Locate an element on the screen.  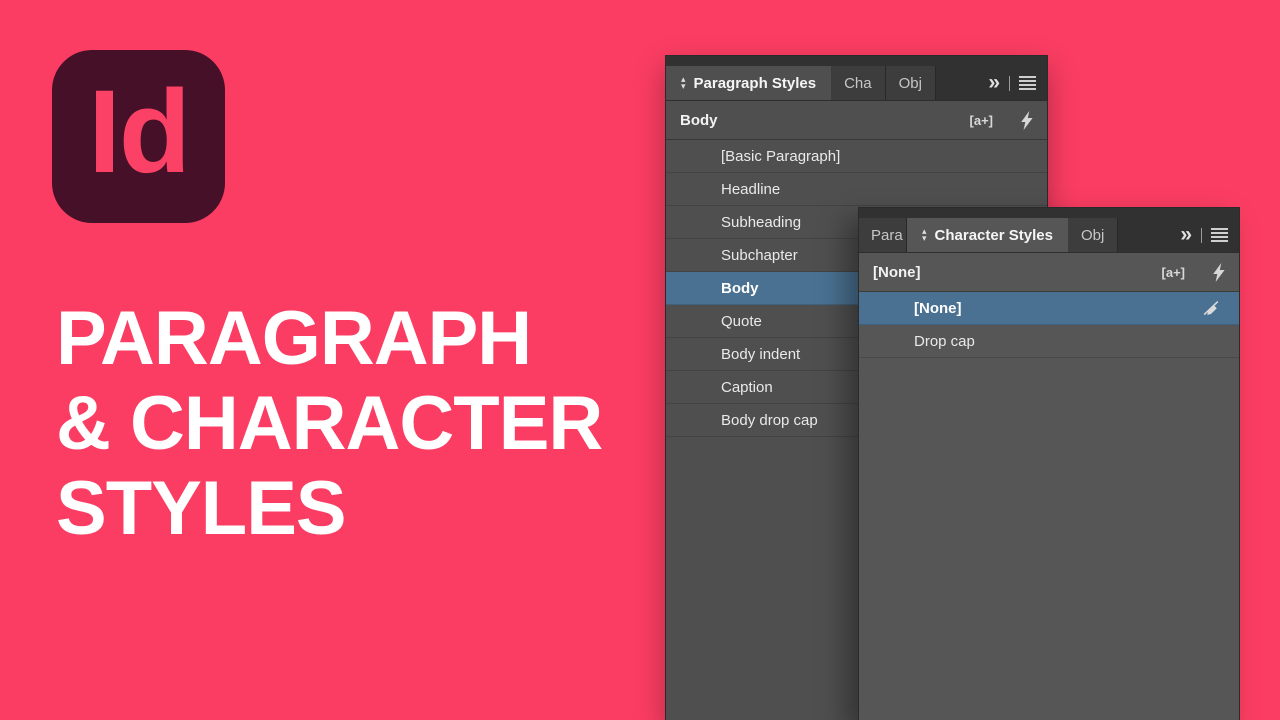
title-line-1: PARAGRAPH is located at coordinates (294, 338).